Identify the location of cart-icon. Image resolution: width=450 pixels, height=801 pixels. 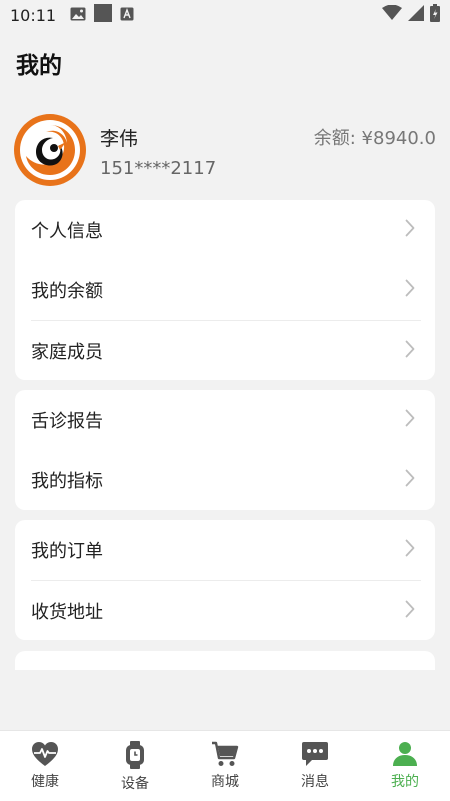
(225, 754).